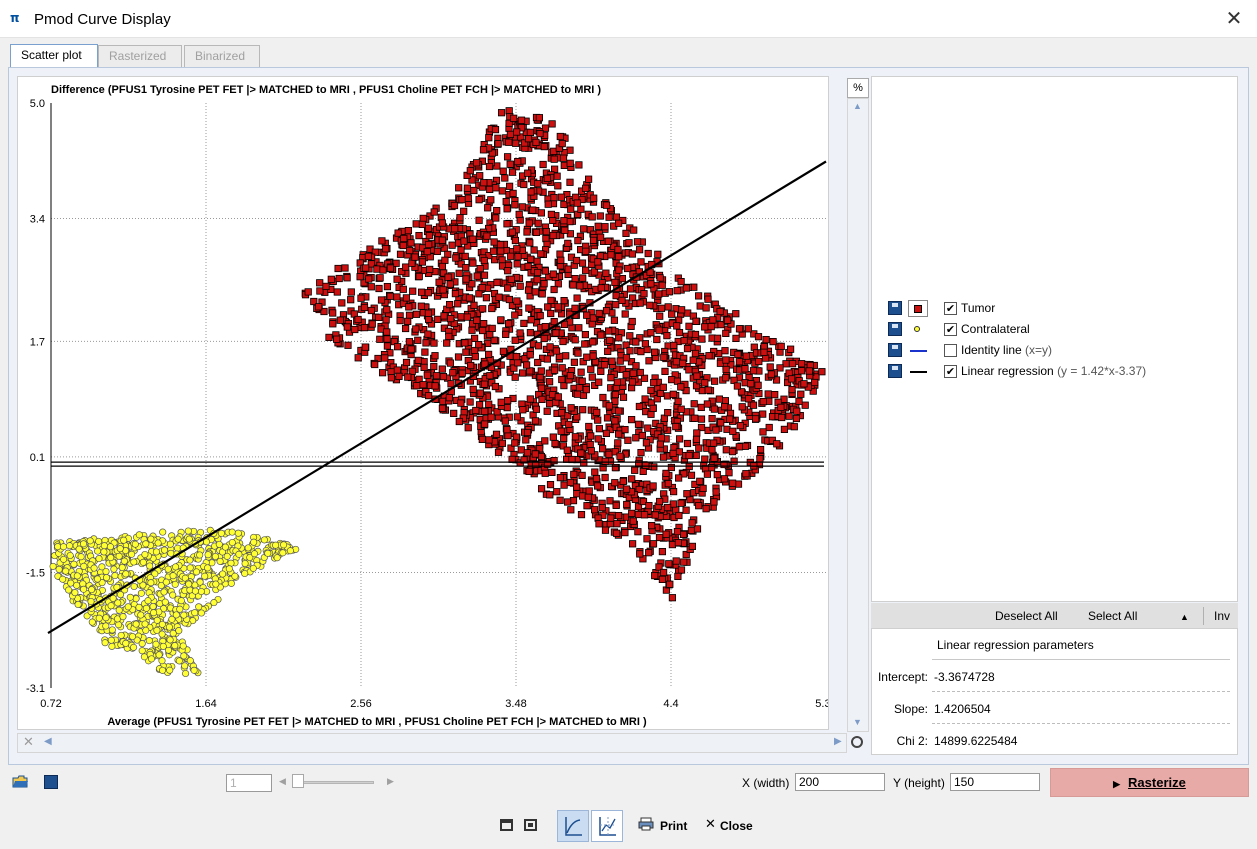 The width and height of the screenshot is (1257, 849). Describe the element at coordinates (1053, 330) in the screenshot. I see `legend-item-contralateral: ✔ Contralateral` at that location.